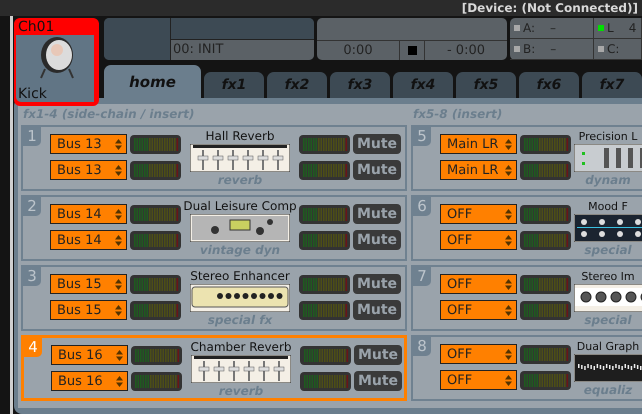  What do you see at coordinates (56, 62) in the screenshot?
I see `channel-strip: Ch01 Kick` at bounding box center [56, 62].